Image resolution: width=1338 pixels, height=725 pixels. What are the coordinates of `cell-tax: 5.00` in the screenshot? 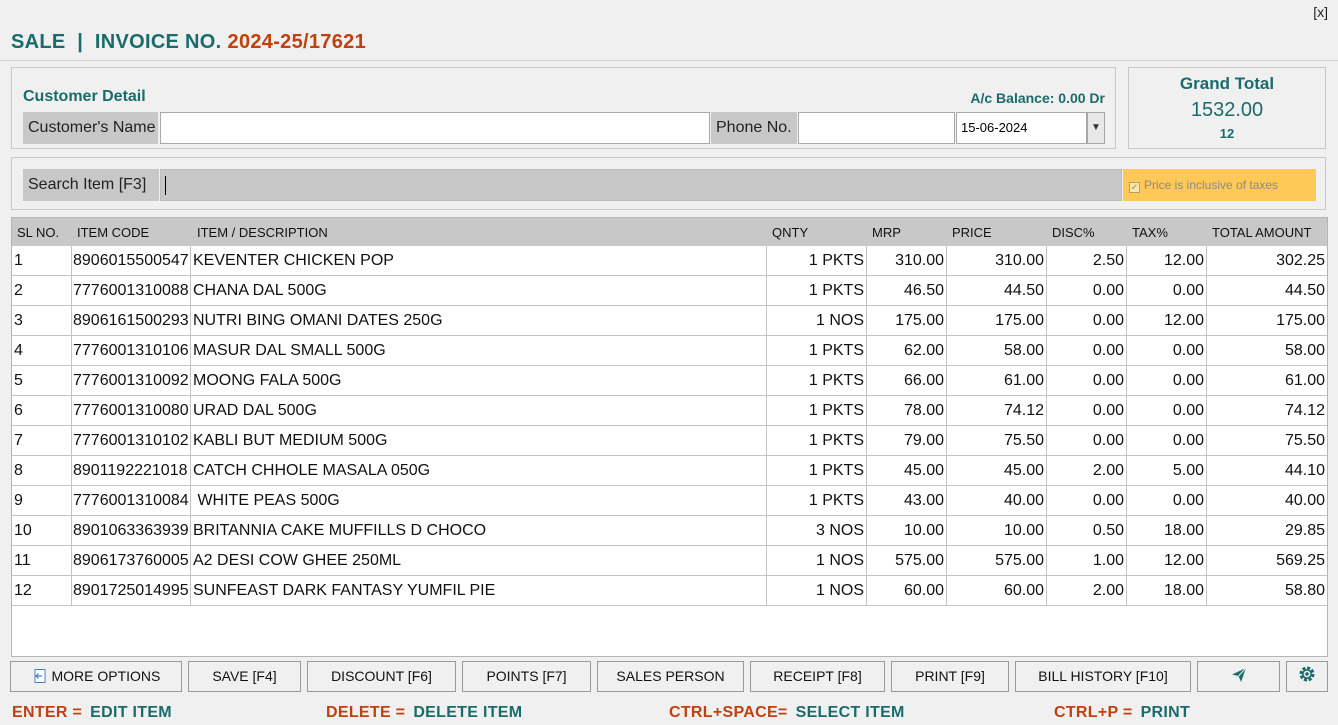 It's located at (1167, 470).